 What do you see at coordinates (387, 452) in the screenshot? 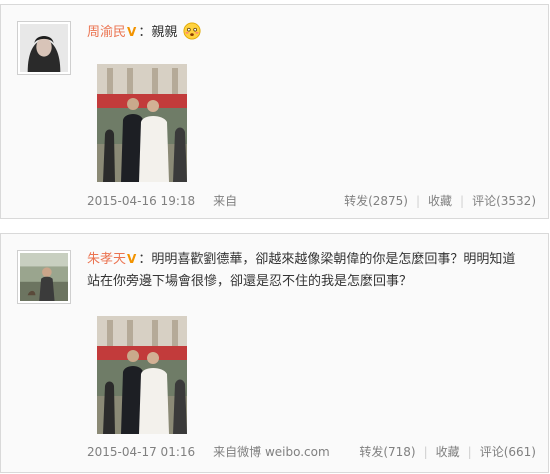
I see `repost-button: 转发(718)` at bounding box center [387, 452].